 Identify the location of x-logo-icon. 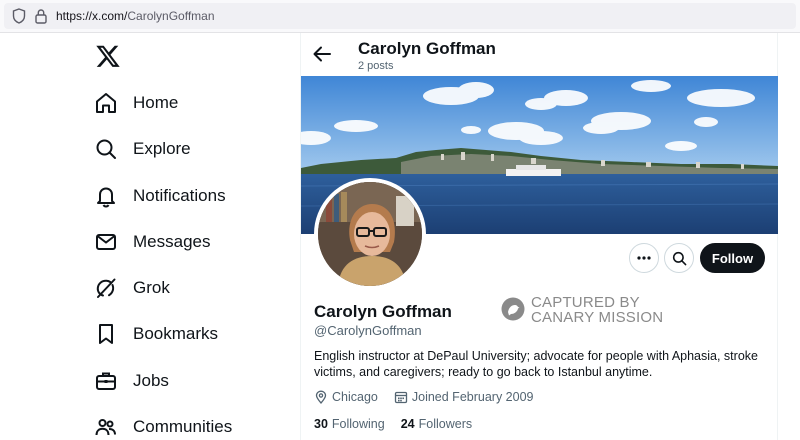
(108, 56).